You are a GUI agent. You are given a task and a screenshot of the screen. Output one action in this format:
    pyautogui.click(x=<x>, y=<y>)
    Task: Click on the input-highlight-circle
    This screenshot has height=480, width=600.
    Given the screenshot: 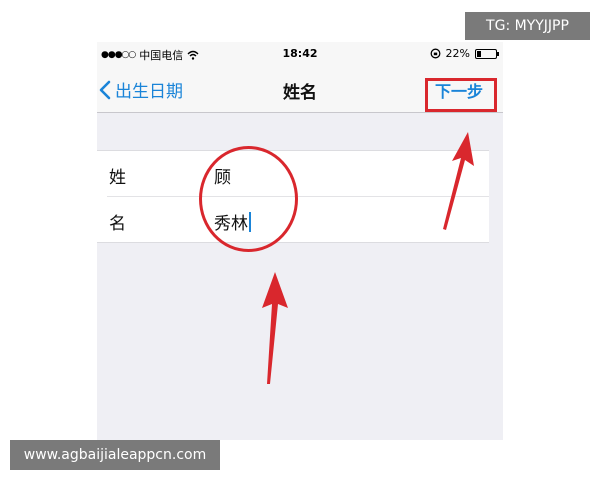 What is the action you would take?
    pyautogui.click(x=248, y=199)
    